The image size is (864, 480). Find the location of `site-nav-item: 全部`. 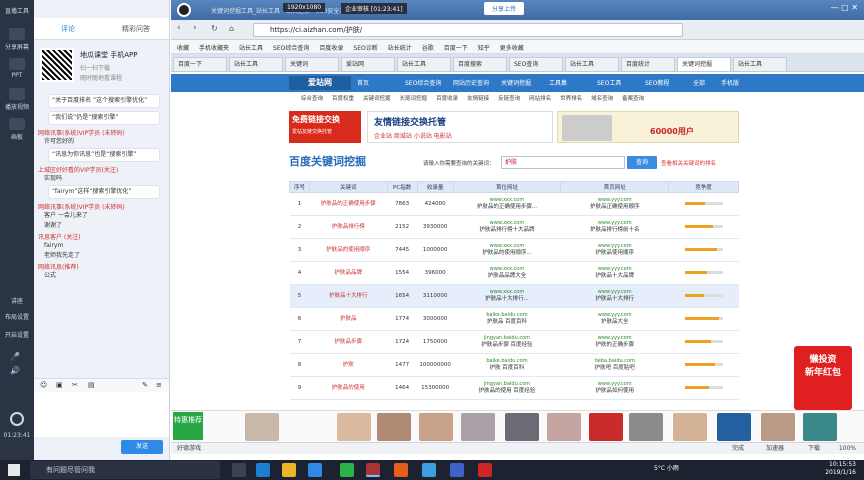

site-nav-item: 全部 is located at coordinates (699, 82).